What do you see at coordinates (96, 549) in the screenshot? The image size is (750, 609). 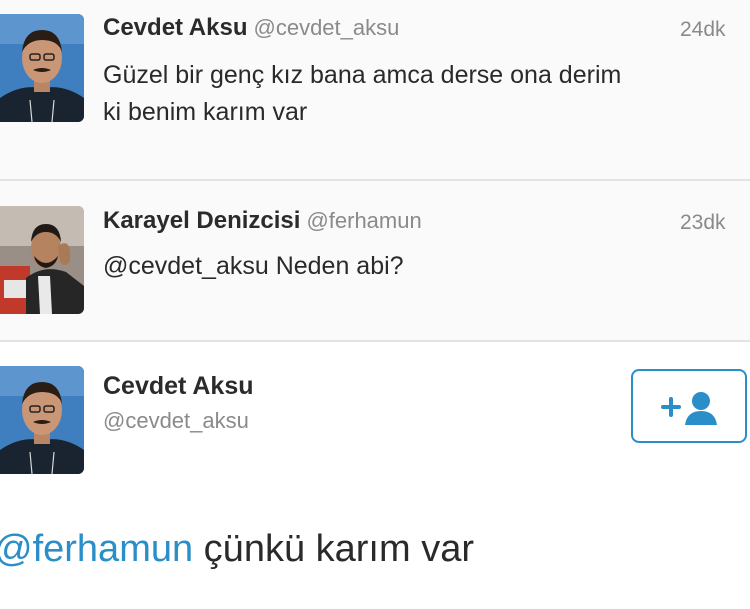 I see `mention-link: @ferhamun` at bounding box center [96, 549].